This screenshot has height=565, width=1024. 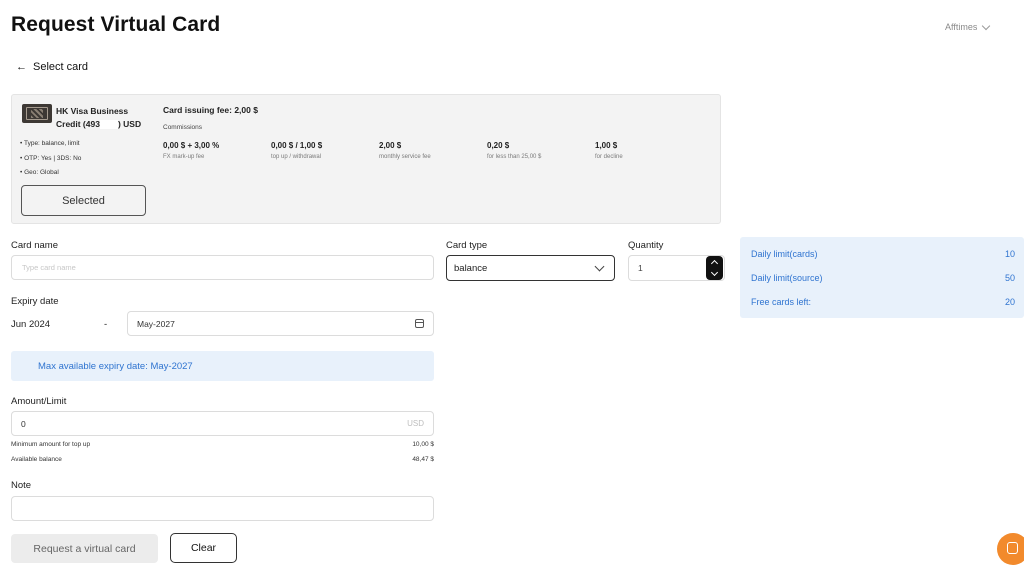 What do you see at coordinates (21, 485) in the screenshot?
I see `note-label: Note` at bounding box center [21, 485].